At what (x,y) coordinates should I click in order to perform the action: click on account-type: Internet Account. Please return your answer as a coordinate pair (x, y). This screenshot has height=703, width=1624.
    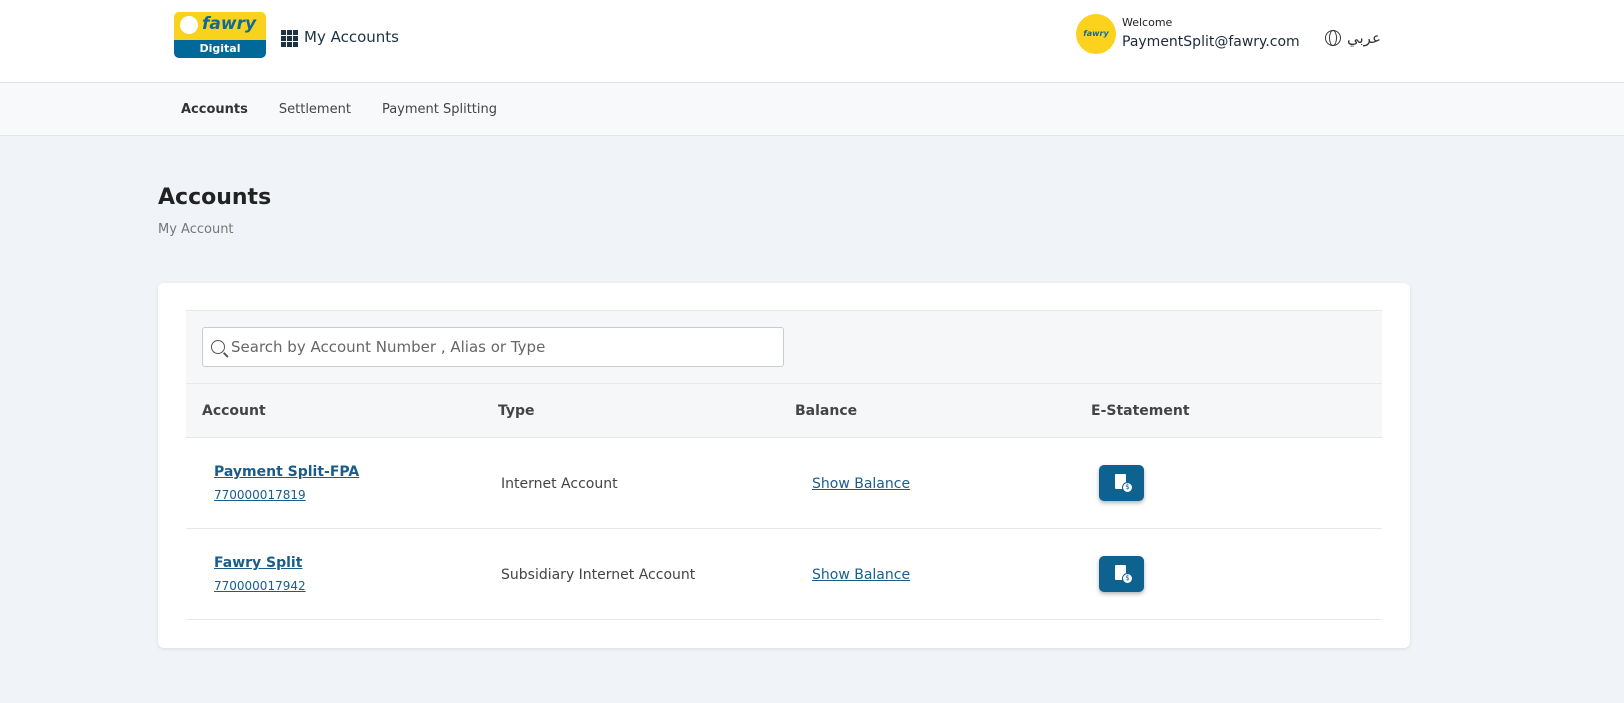
    Looking at the image, I should click on (559, 484).